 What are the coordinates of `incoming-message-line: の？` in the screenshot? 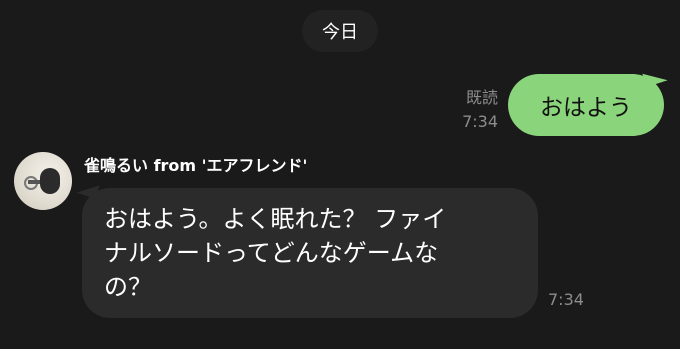 It's located at (128, 287).